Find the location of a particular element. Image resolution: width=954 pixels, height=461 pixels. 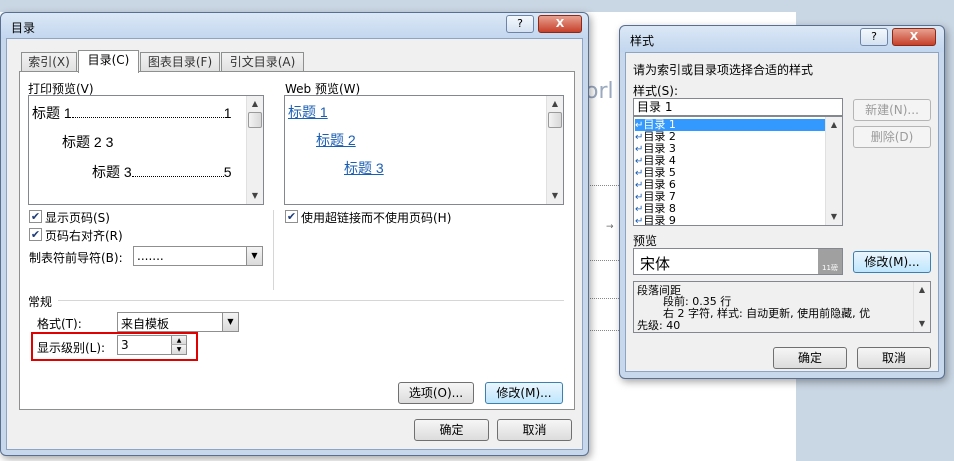

tab-citations: 引文目录(A) is located at coordinates (262, 62).